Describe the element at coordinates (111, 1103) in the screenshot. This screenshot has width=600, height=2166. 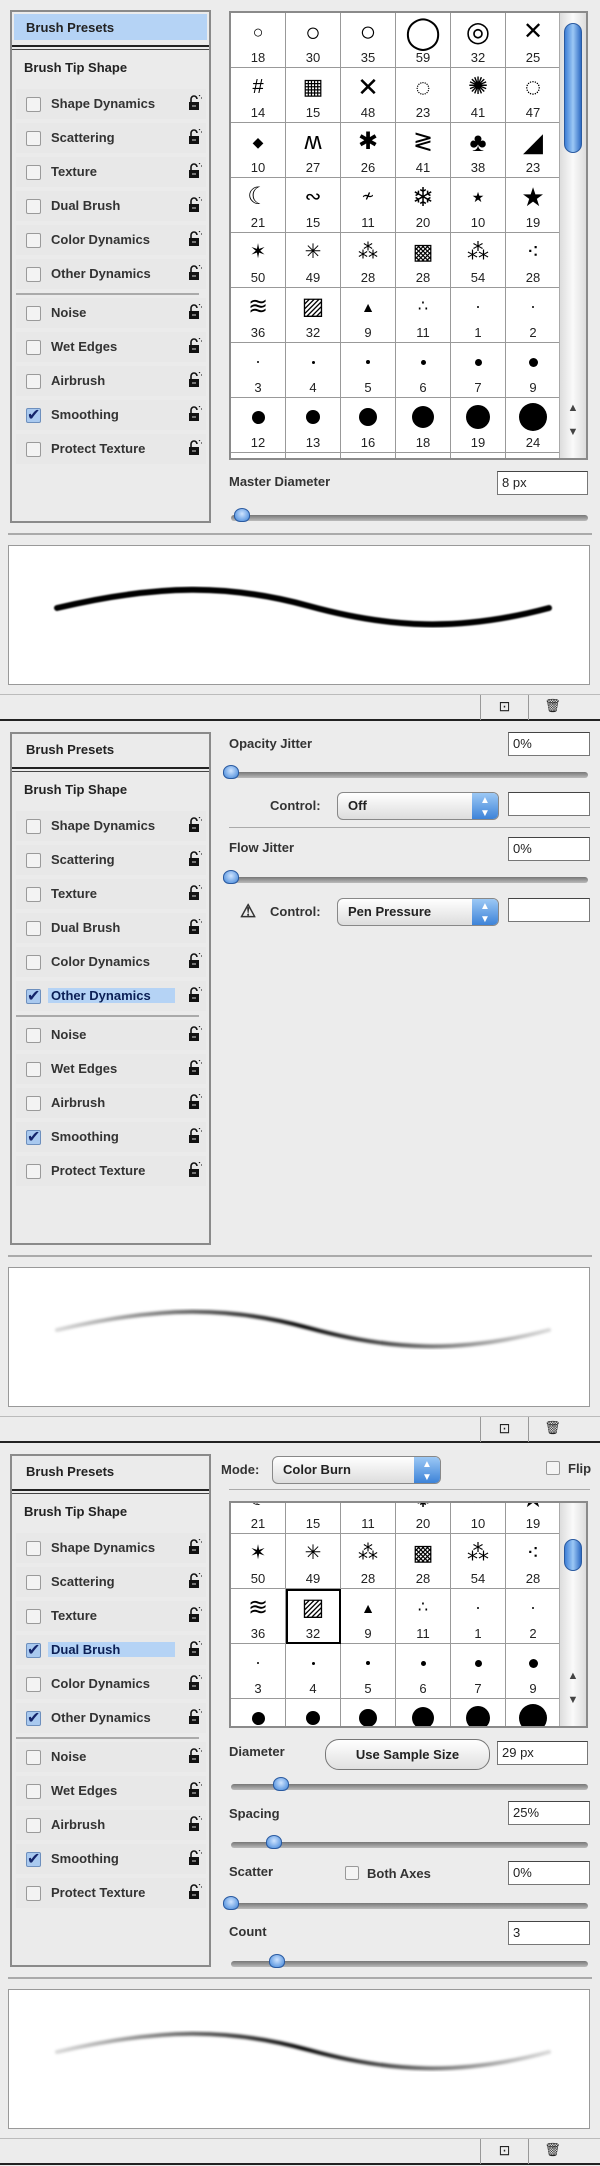
I see `setting-airbrush: Airbrush` at that location.